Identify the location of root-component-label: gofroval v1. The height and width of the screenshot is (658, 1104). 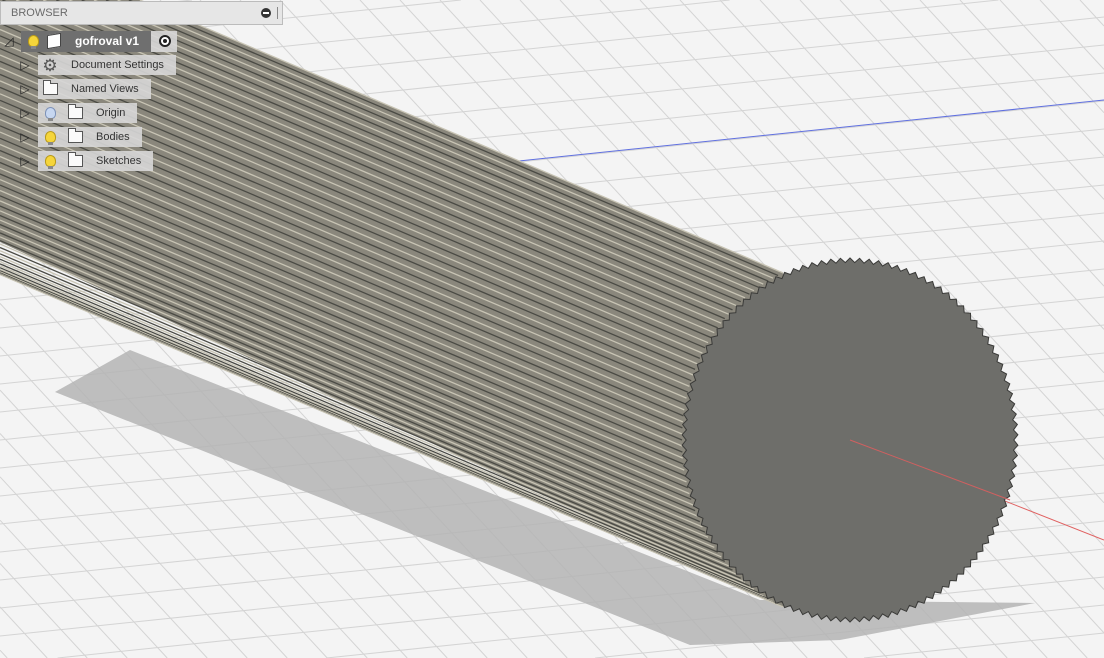
(107, 41).